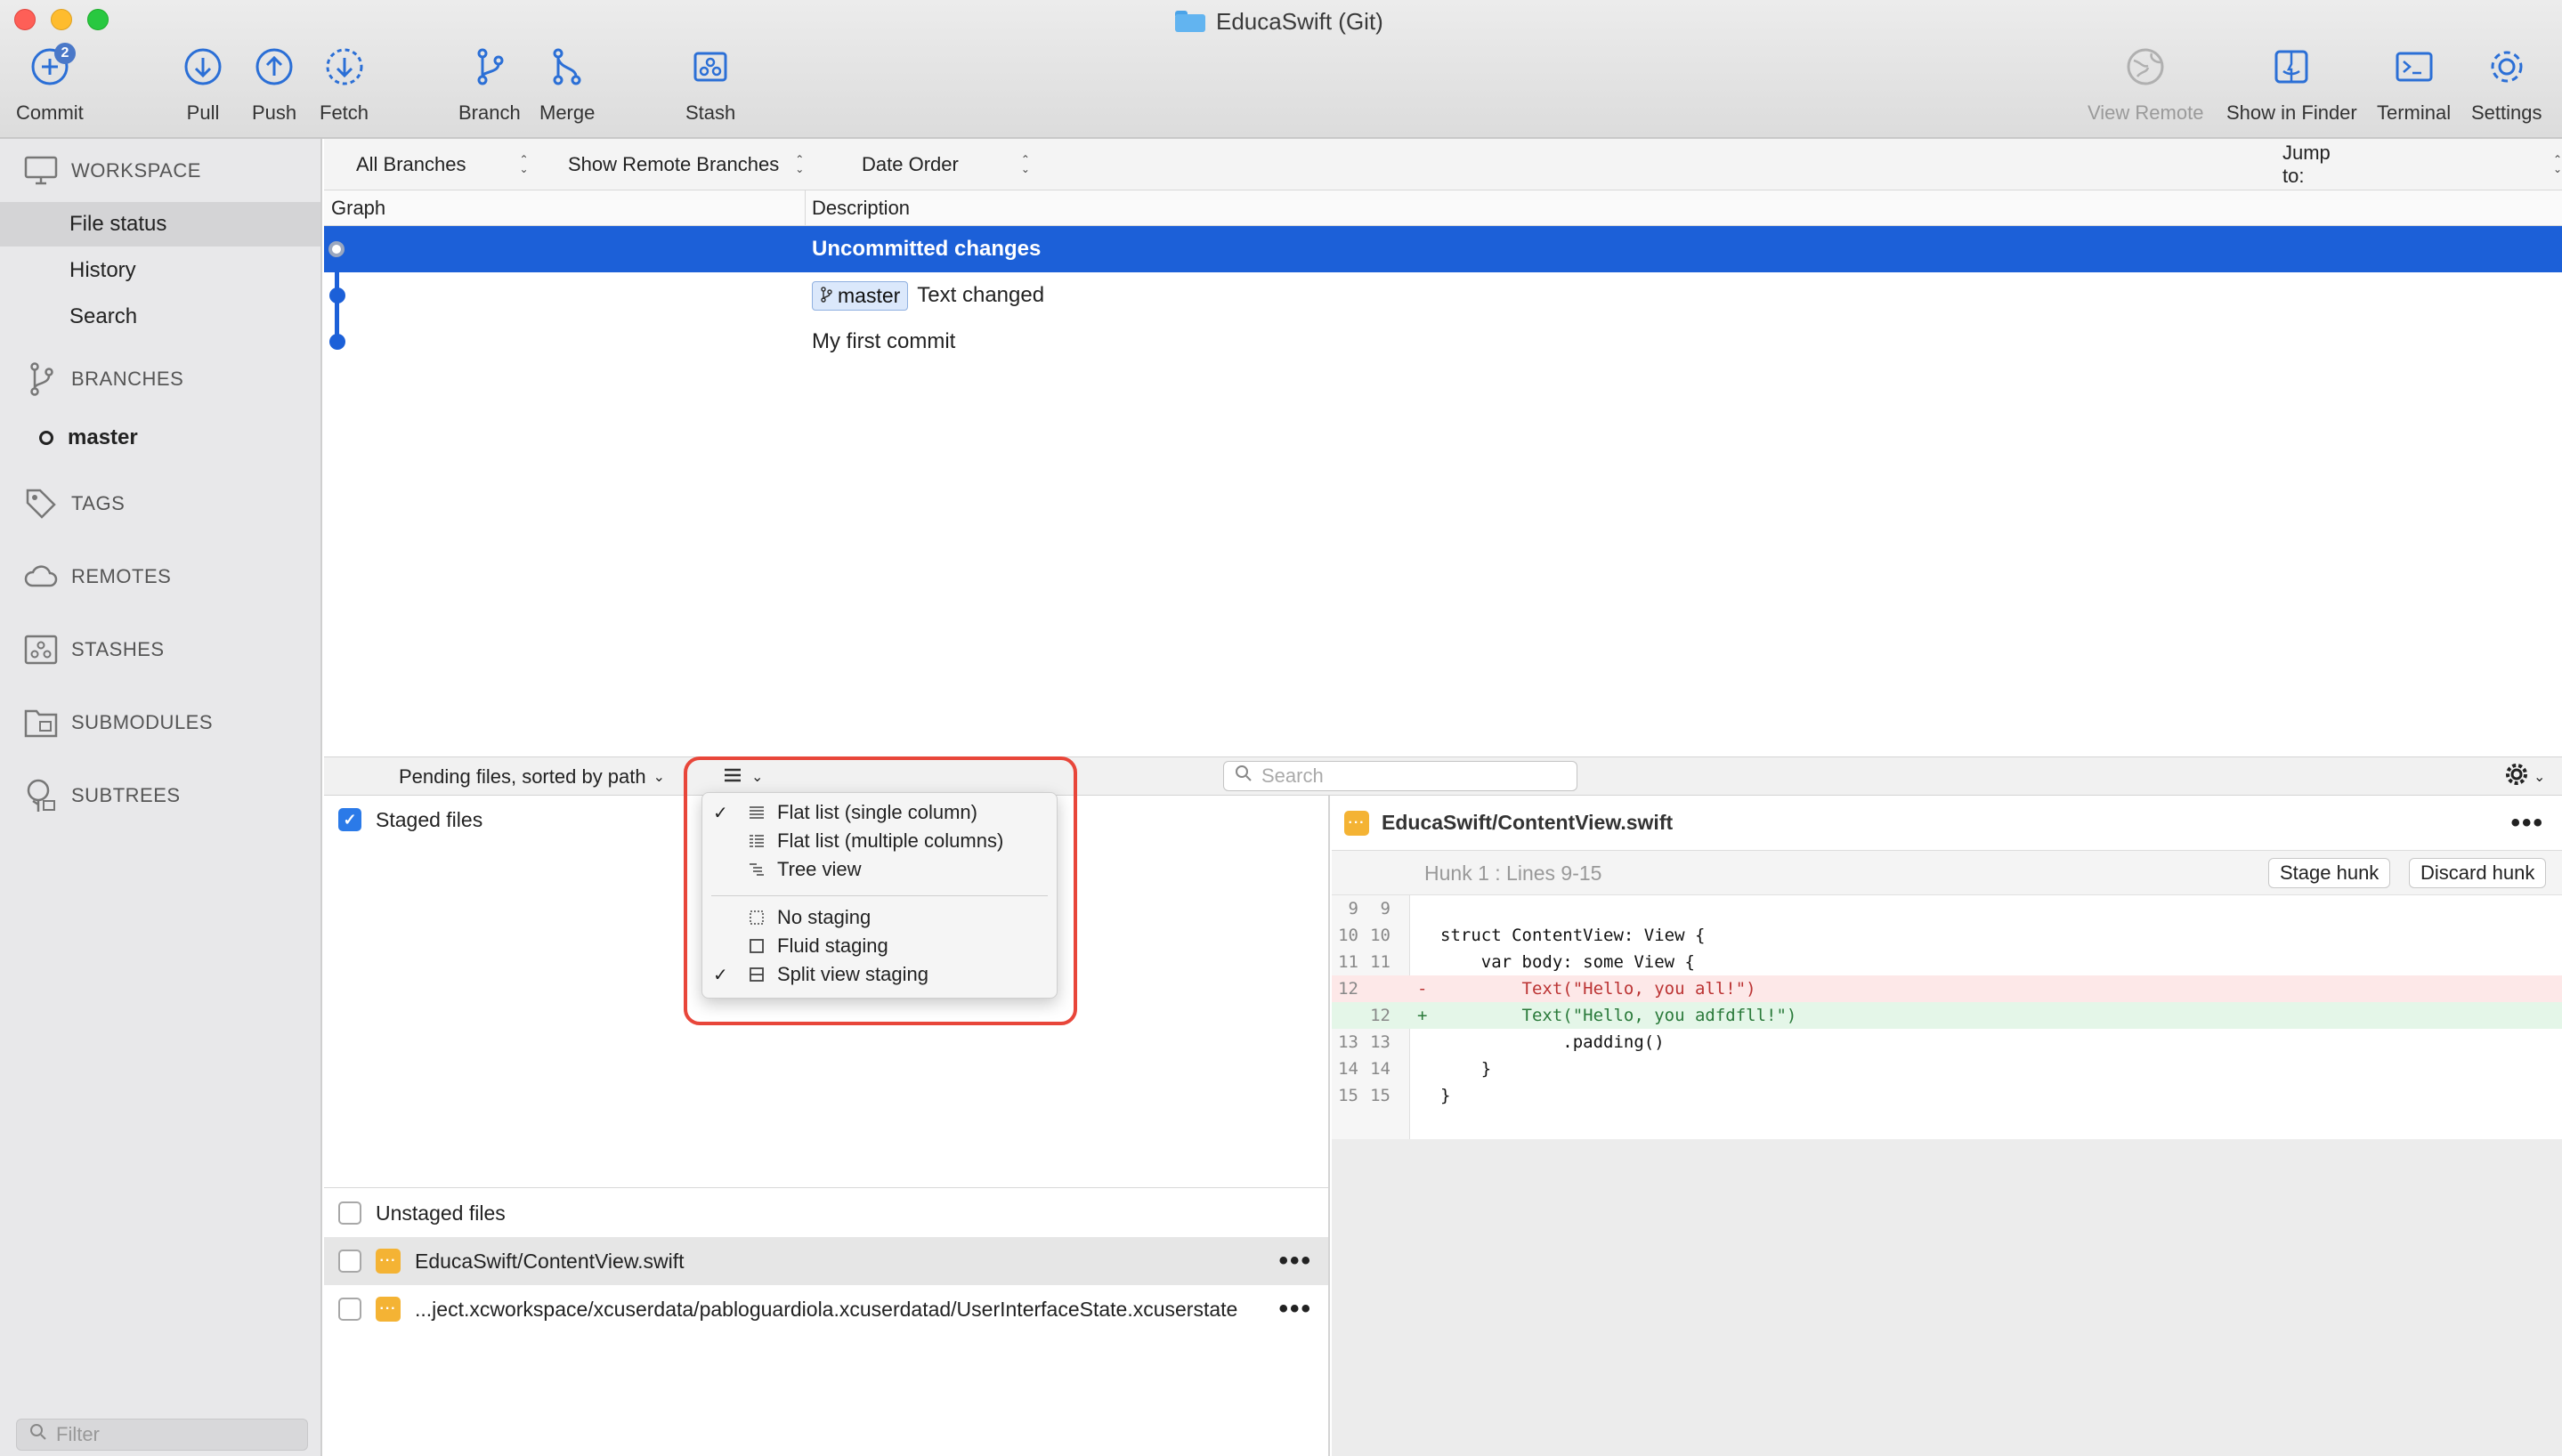  I want to click on pending-search-input: Search, so click(1400, 776).